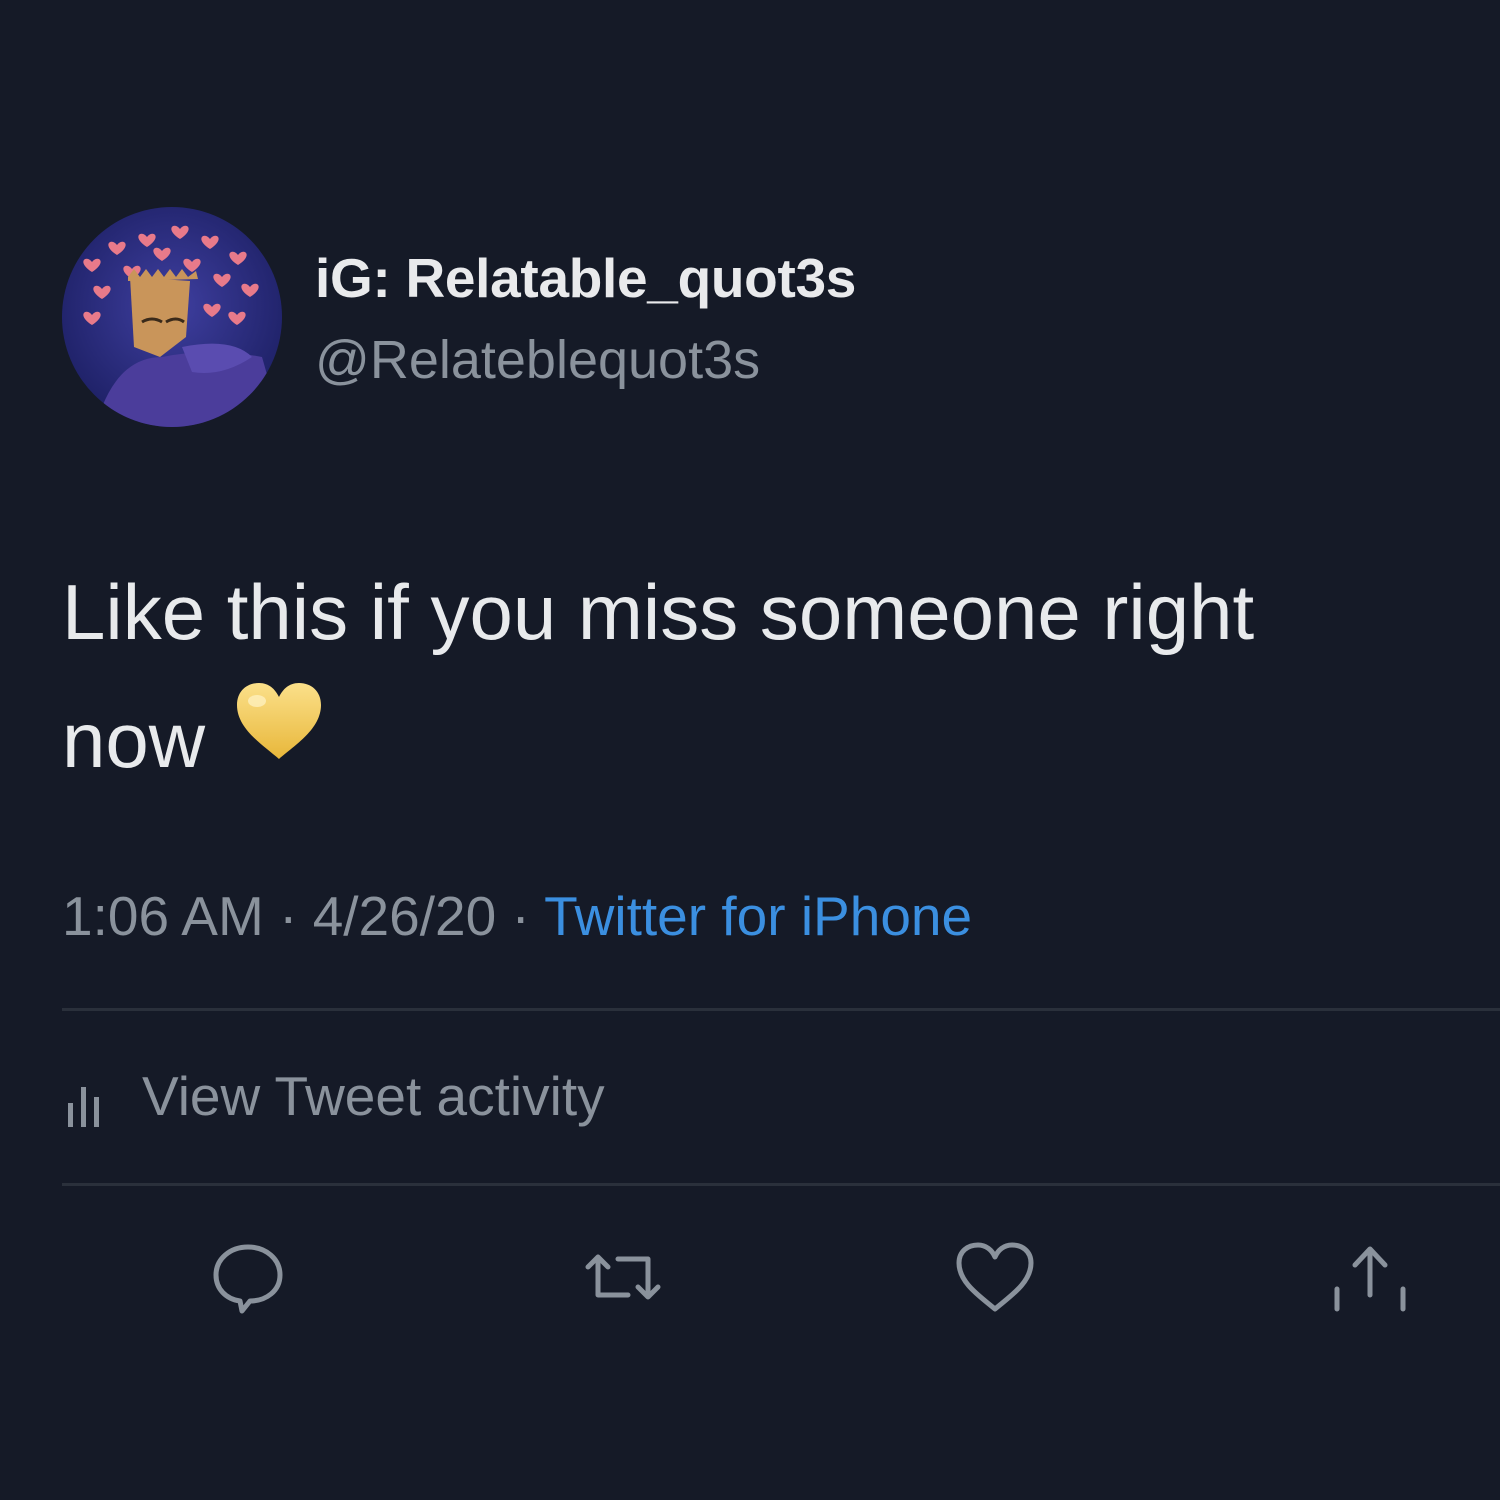 This screenshot has height=1500, width=1500. I want to click on retweet-button, so click(623, 1277).